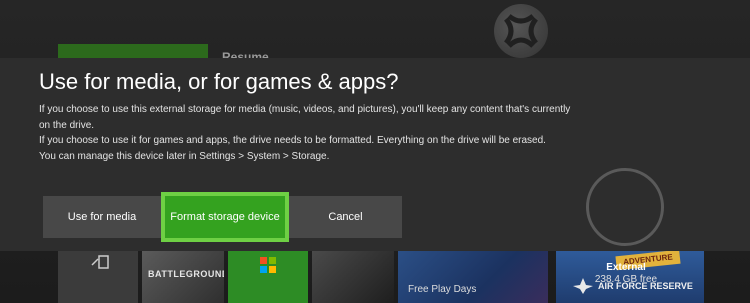 The image size is (750, 303). What do you see at coordinates (102, 217) in the screenshot?
I see `use-for-media-button: Use for media` at bounding box center [102, 217].